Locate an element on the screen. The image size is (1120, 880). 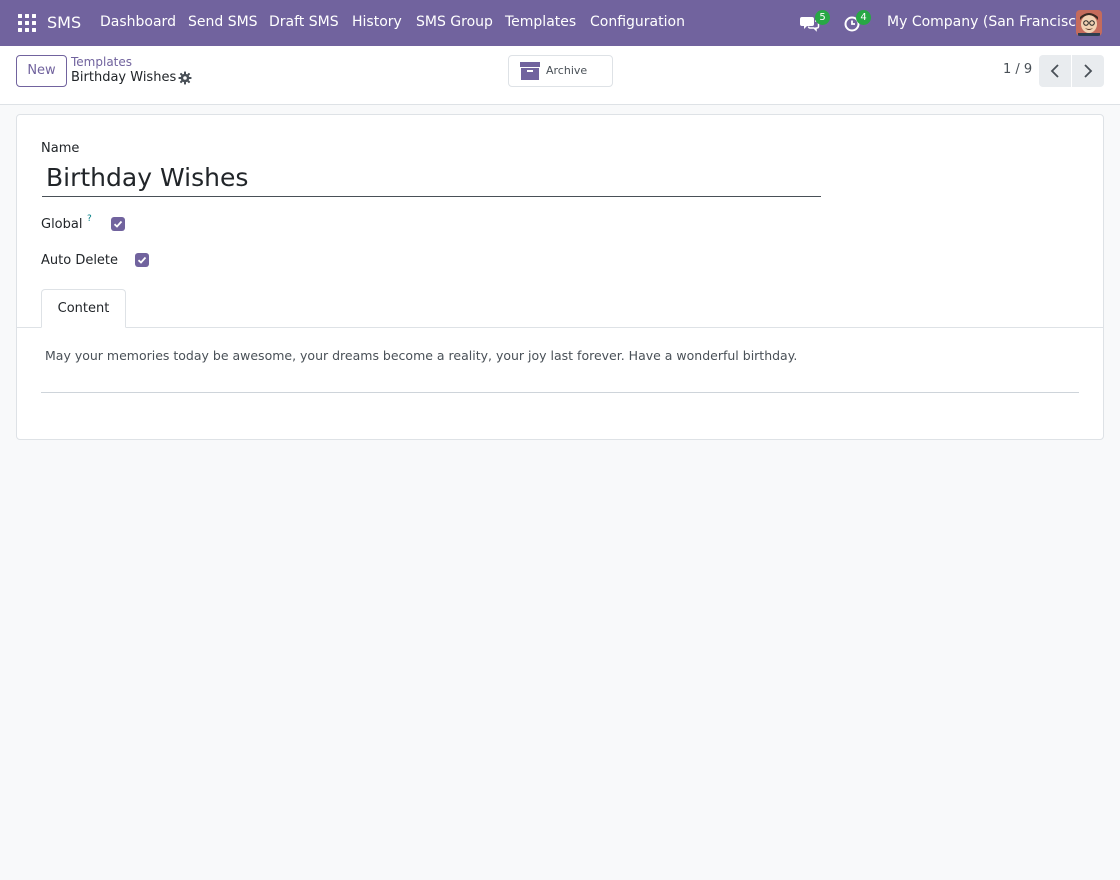
archive-button: Archive is located at coordinates (560, 71).